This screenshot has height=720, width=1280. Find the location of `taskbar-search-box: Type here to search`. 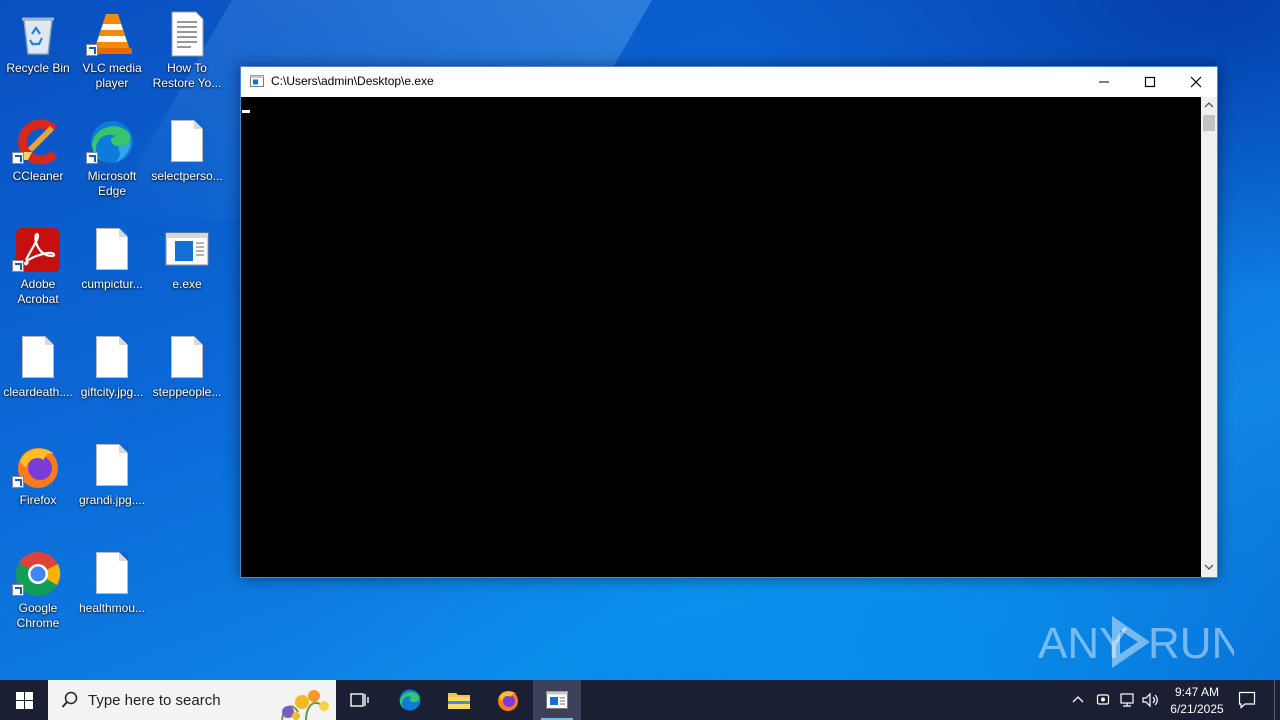

taskbar-search-box: Type here to search is located at coordinates (192, 700).